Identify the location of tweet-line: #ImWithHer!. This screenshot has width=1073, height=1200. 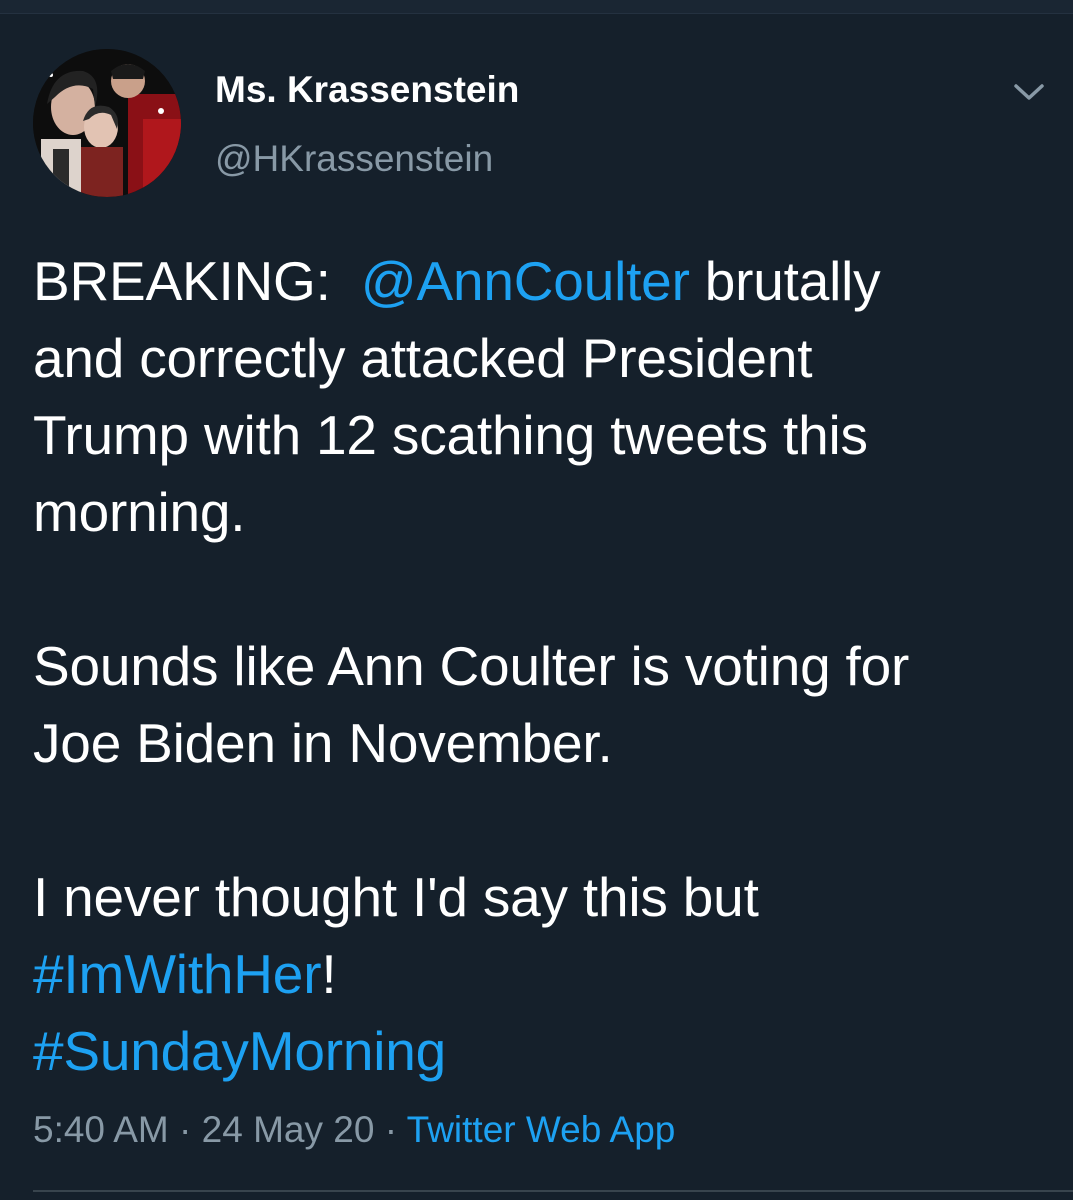
(538, 974).